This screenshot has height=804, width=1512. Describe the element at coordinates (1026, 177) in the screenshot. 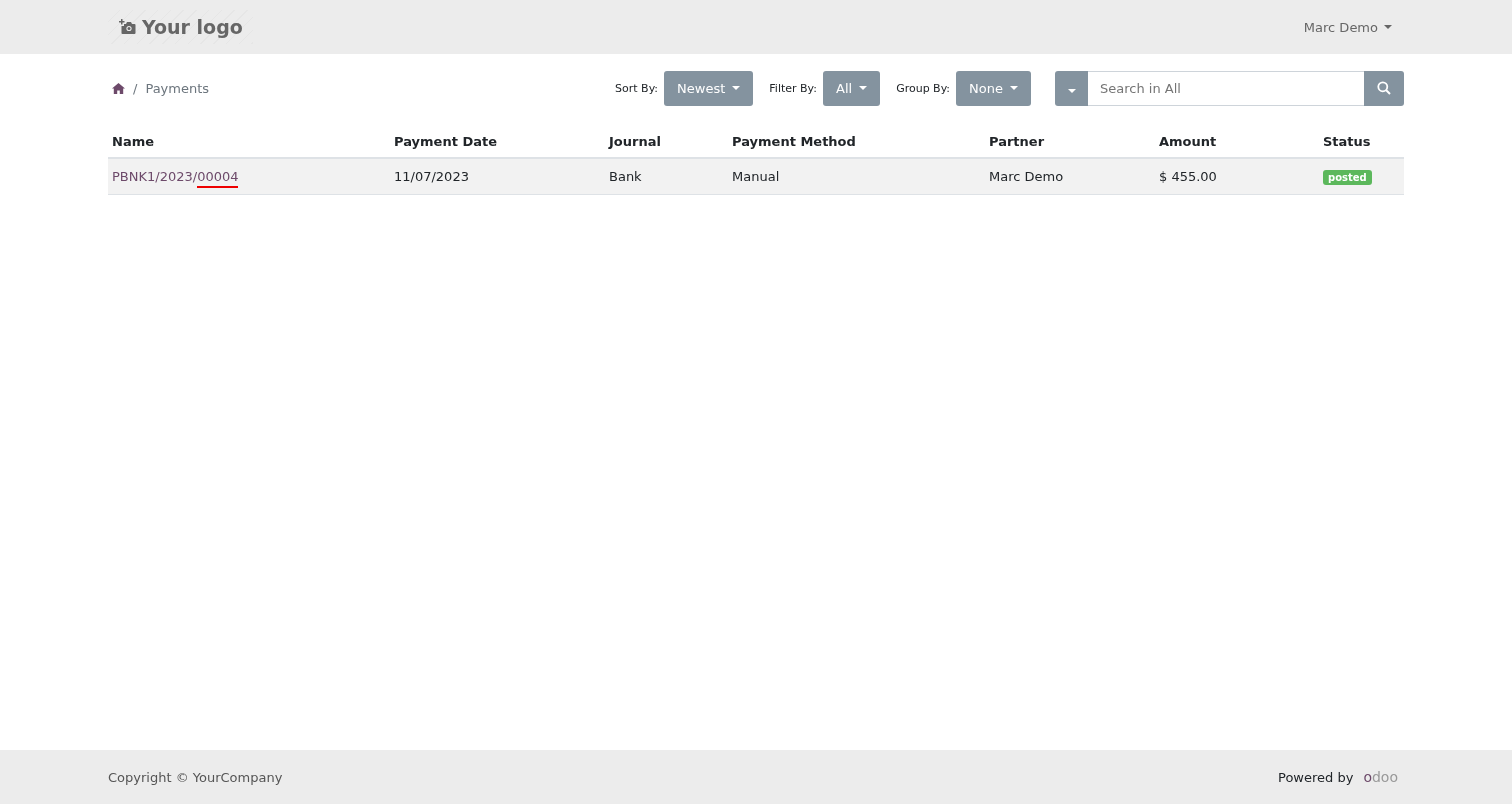

I see `table-cell-text: Marc Demo` at that location.